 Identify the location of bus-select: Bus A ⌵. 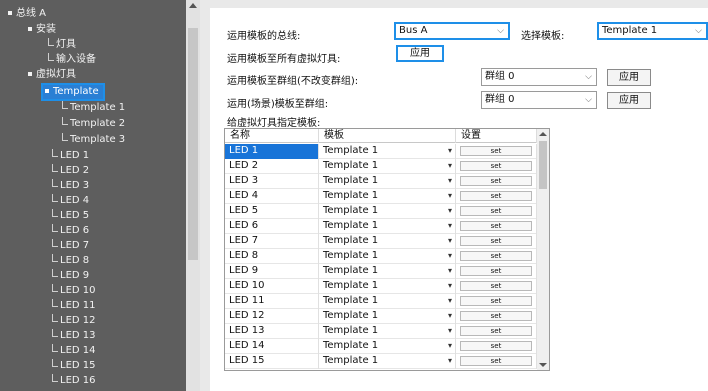
(452, 31).